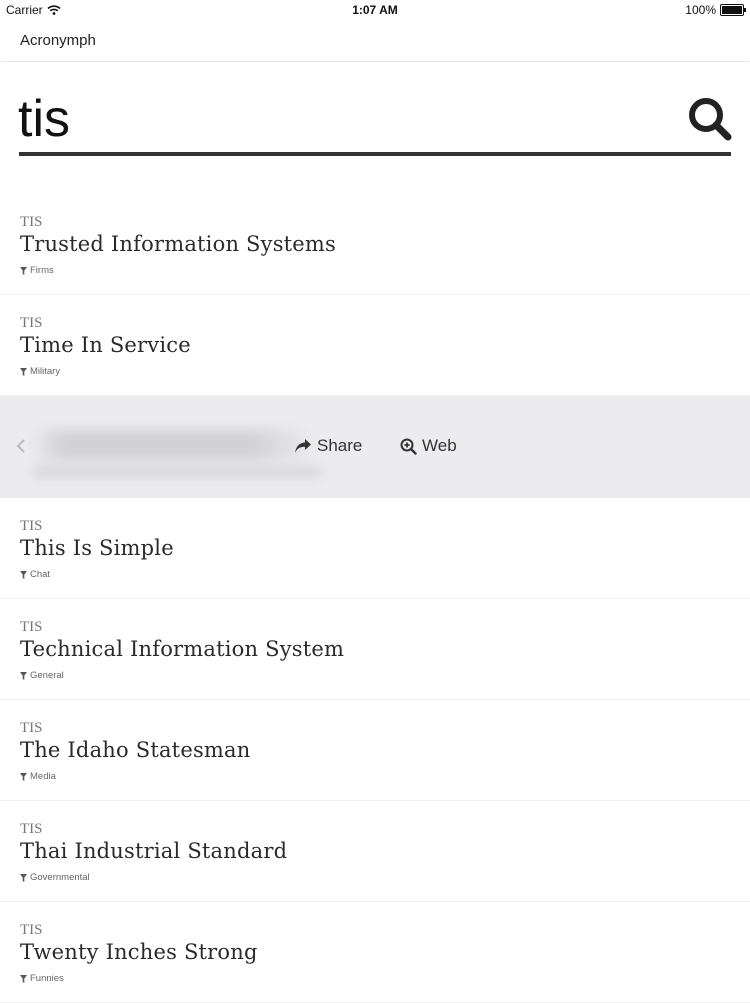 This screenshot has width=750, height=1003. What do you see at coordinates (21, 446) in the screenshot?
I see `chevron-left-icon` at bounding box center [21, 446].